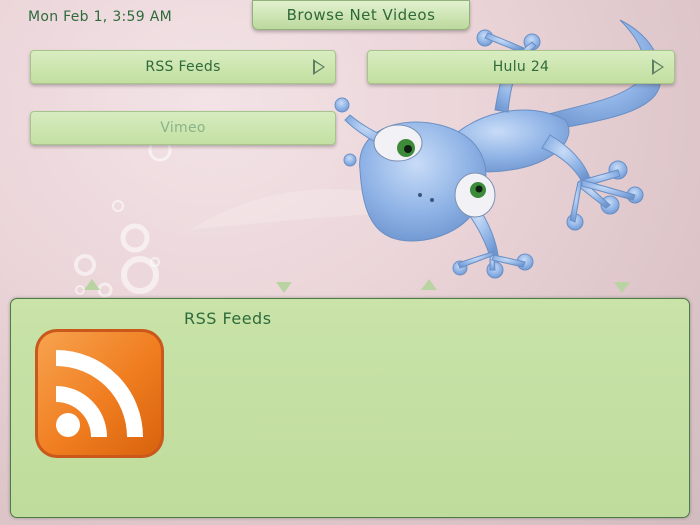  What do you see at coordinates (100, 17) in the screenshot?
I see `clock-display: Mon Feb 1, 3:59 AM` at bounding box center [100, 17].